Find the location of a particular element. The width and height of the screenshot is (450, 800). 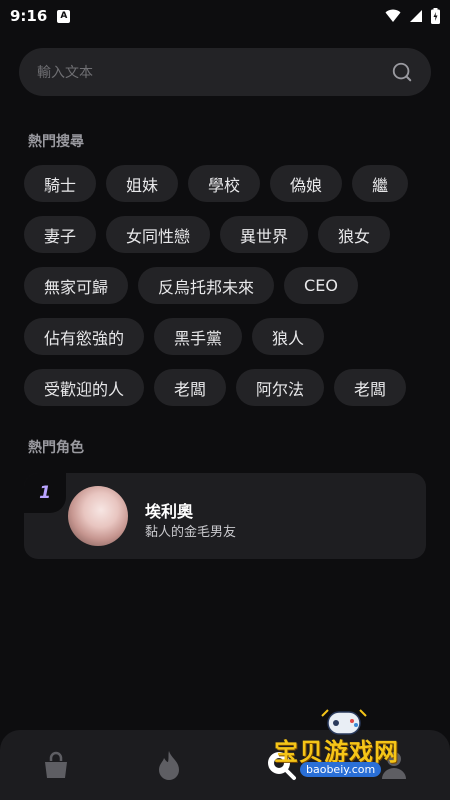

search-tag: 黑手黨 is located at coordinates (198, 336).